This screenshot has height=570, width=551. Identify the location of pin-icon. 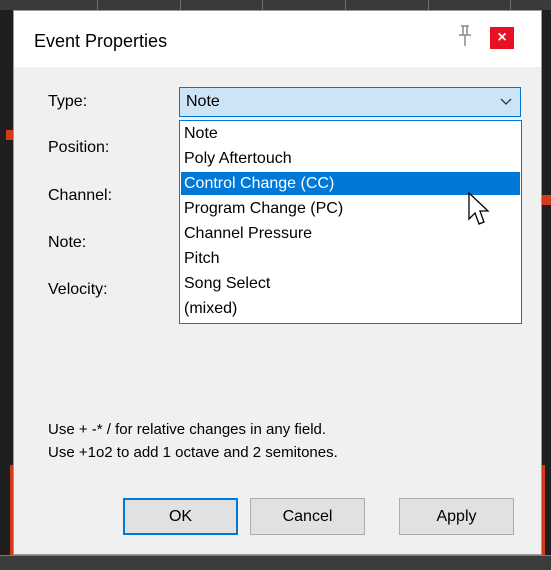
(465, 36).